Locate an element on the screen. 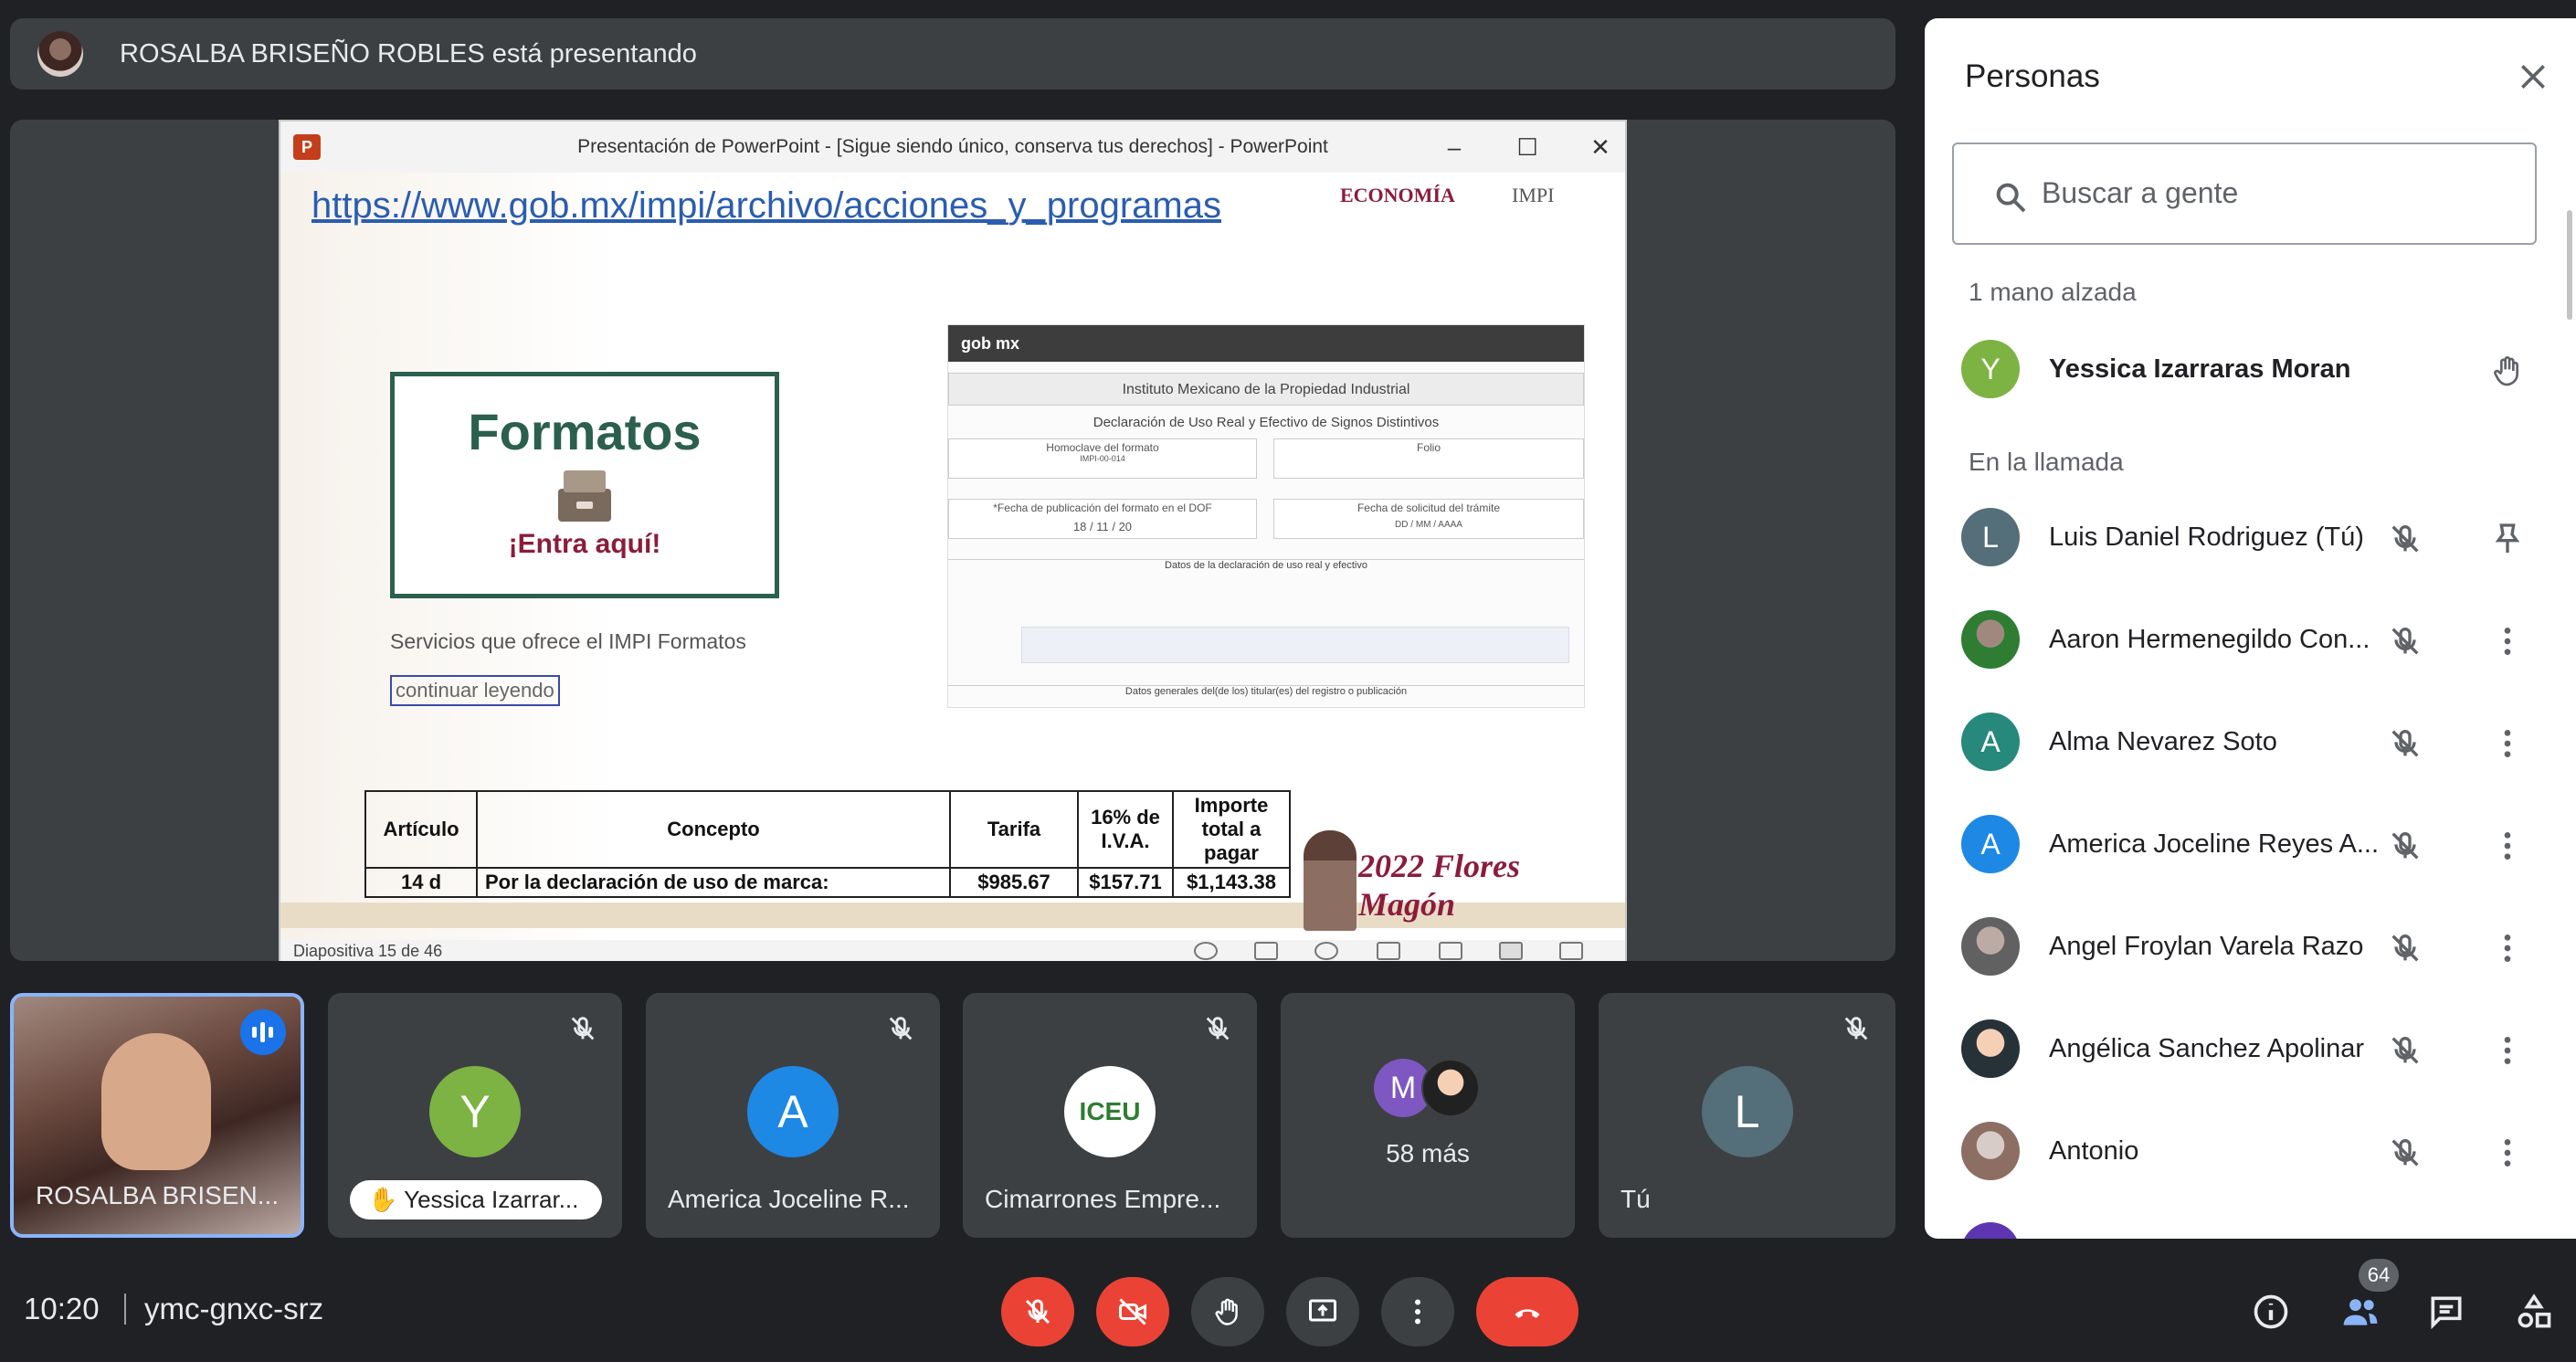 The width and height of the screenshot is (2576, 1362). search-people-input: Buscar a gente is located at coordinates (2244, 194).